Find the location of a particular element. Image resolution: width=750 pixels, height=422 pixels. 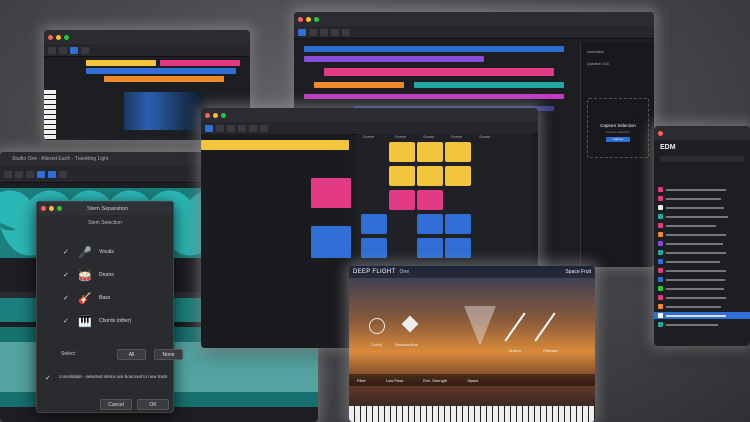

center-triangle is located at coordinates (480, 326).